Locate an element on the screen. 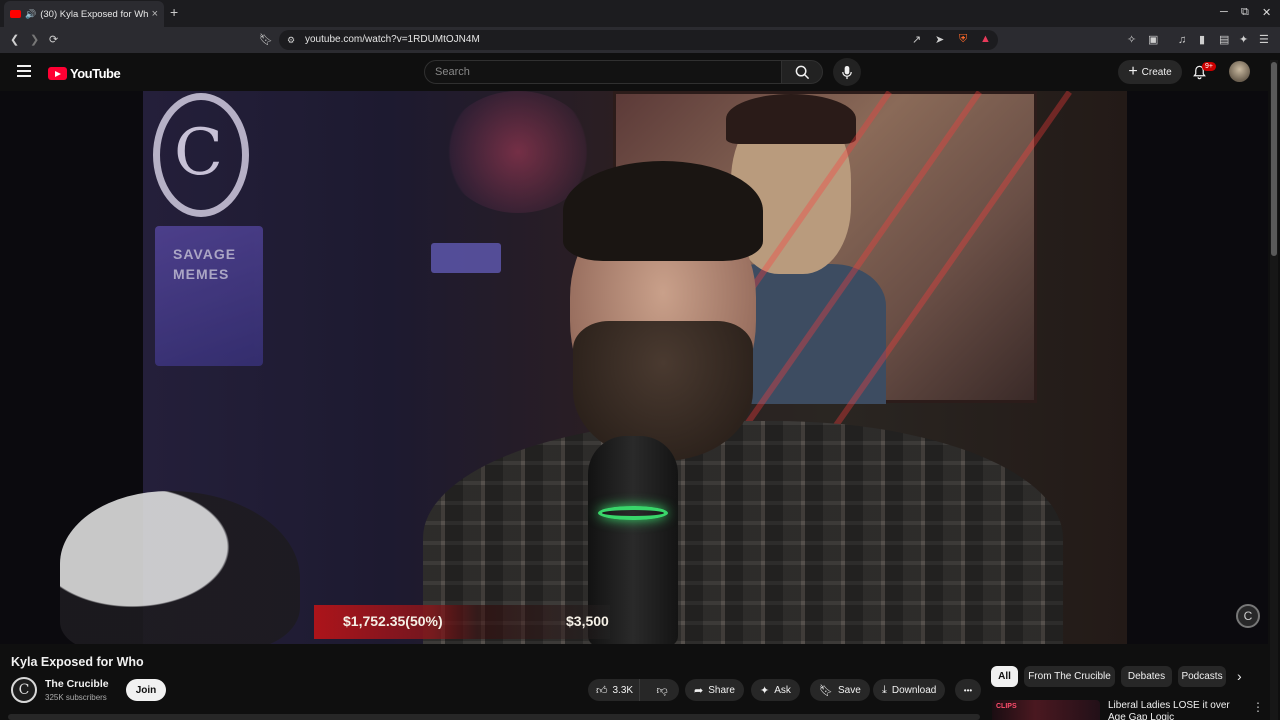 The image size is (1280, 720). search-icon is located at coordinates (802, 72).